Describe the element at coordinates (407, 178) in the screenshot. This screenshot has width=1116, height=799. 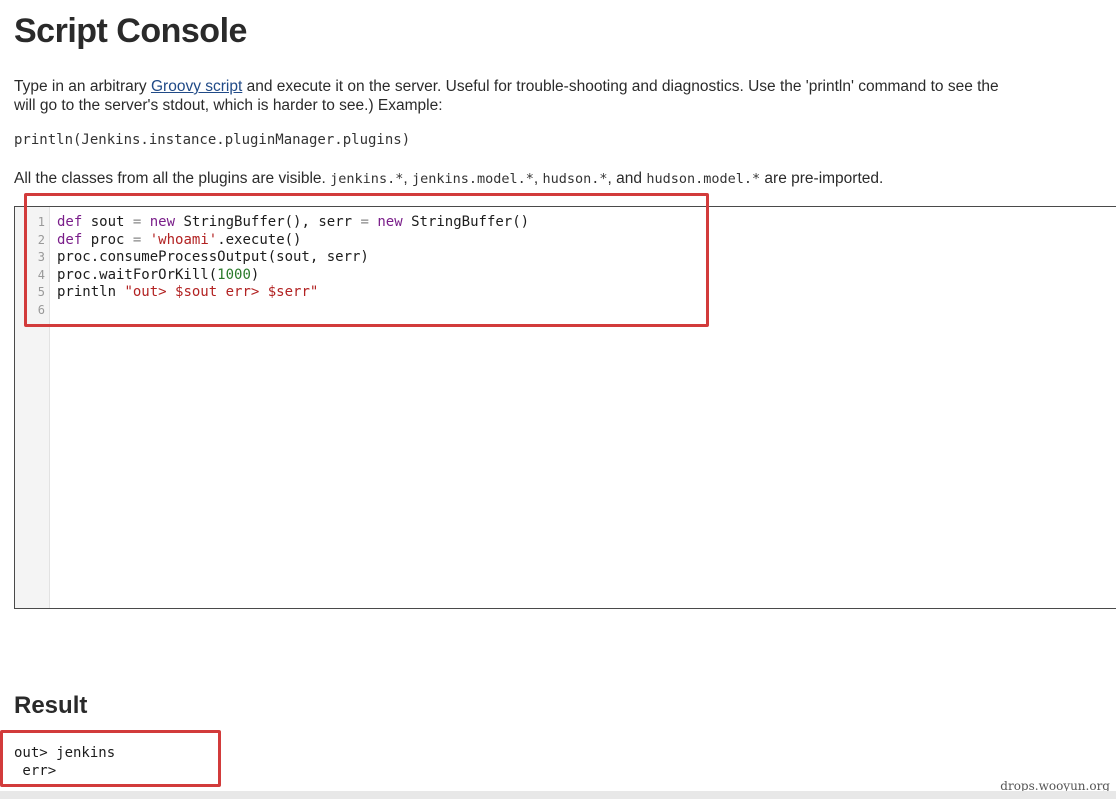
I see `classes-note-sep-1: ,` at that location.